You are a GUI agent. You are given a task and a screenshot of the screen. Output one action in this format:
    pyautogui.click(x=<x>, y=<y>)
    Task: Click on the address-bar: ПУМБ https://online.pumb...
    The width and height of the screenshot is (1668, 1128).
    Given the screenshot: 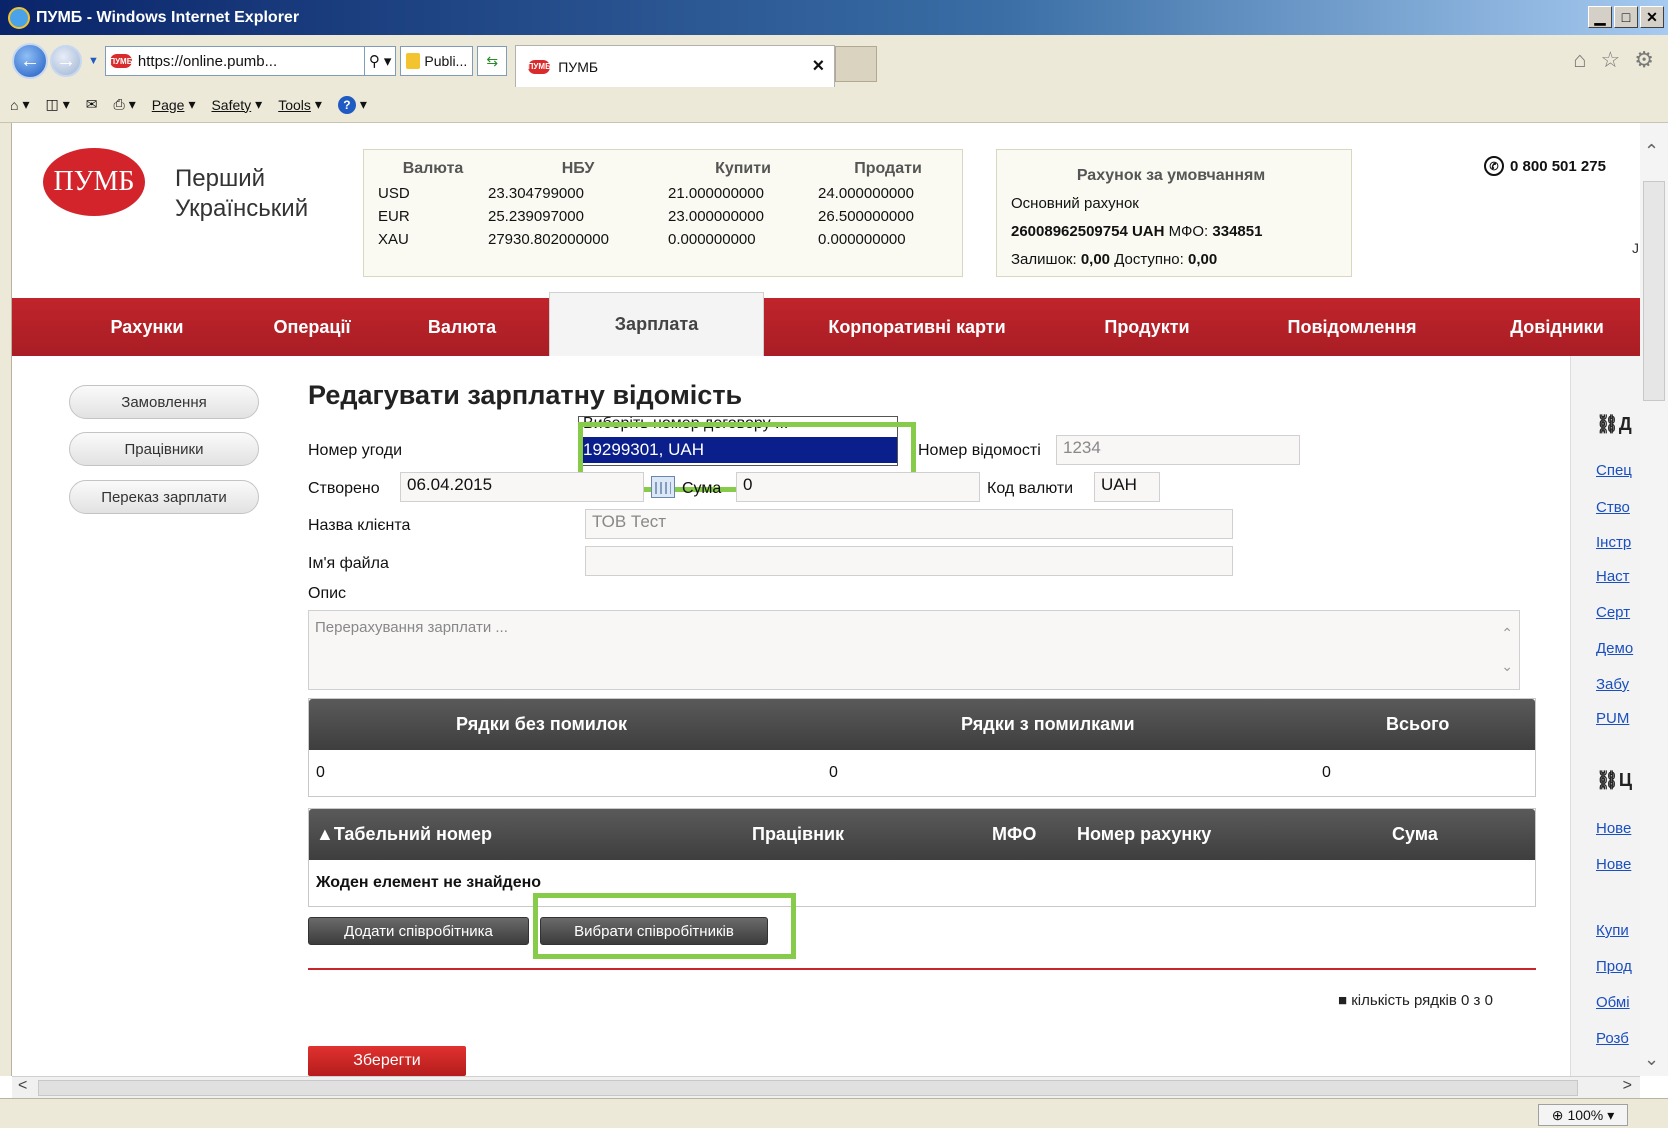 What is the action you would take?
    pyautogui.click(x=234, y=61)
    